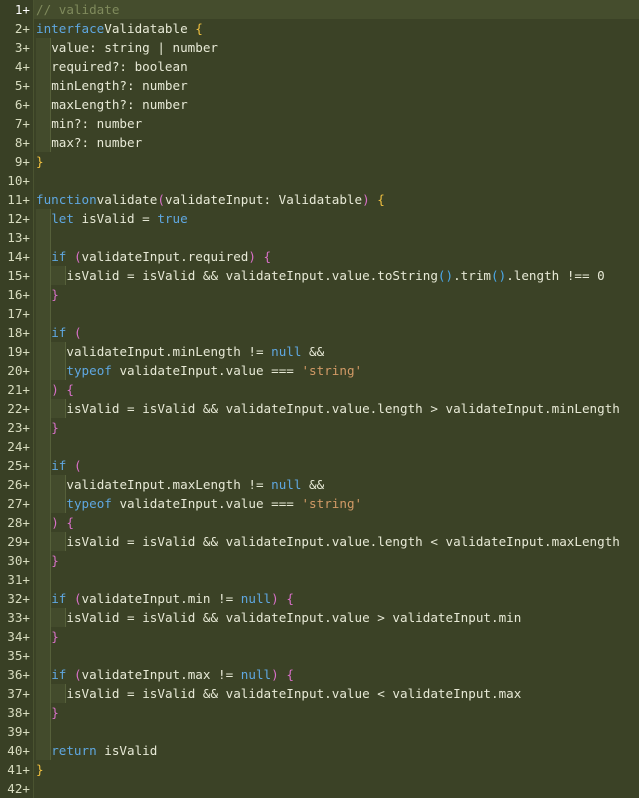  I want to click on code-line: 9+}, so click(319, 161).